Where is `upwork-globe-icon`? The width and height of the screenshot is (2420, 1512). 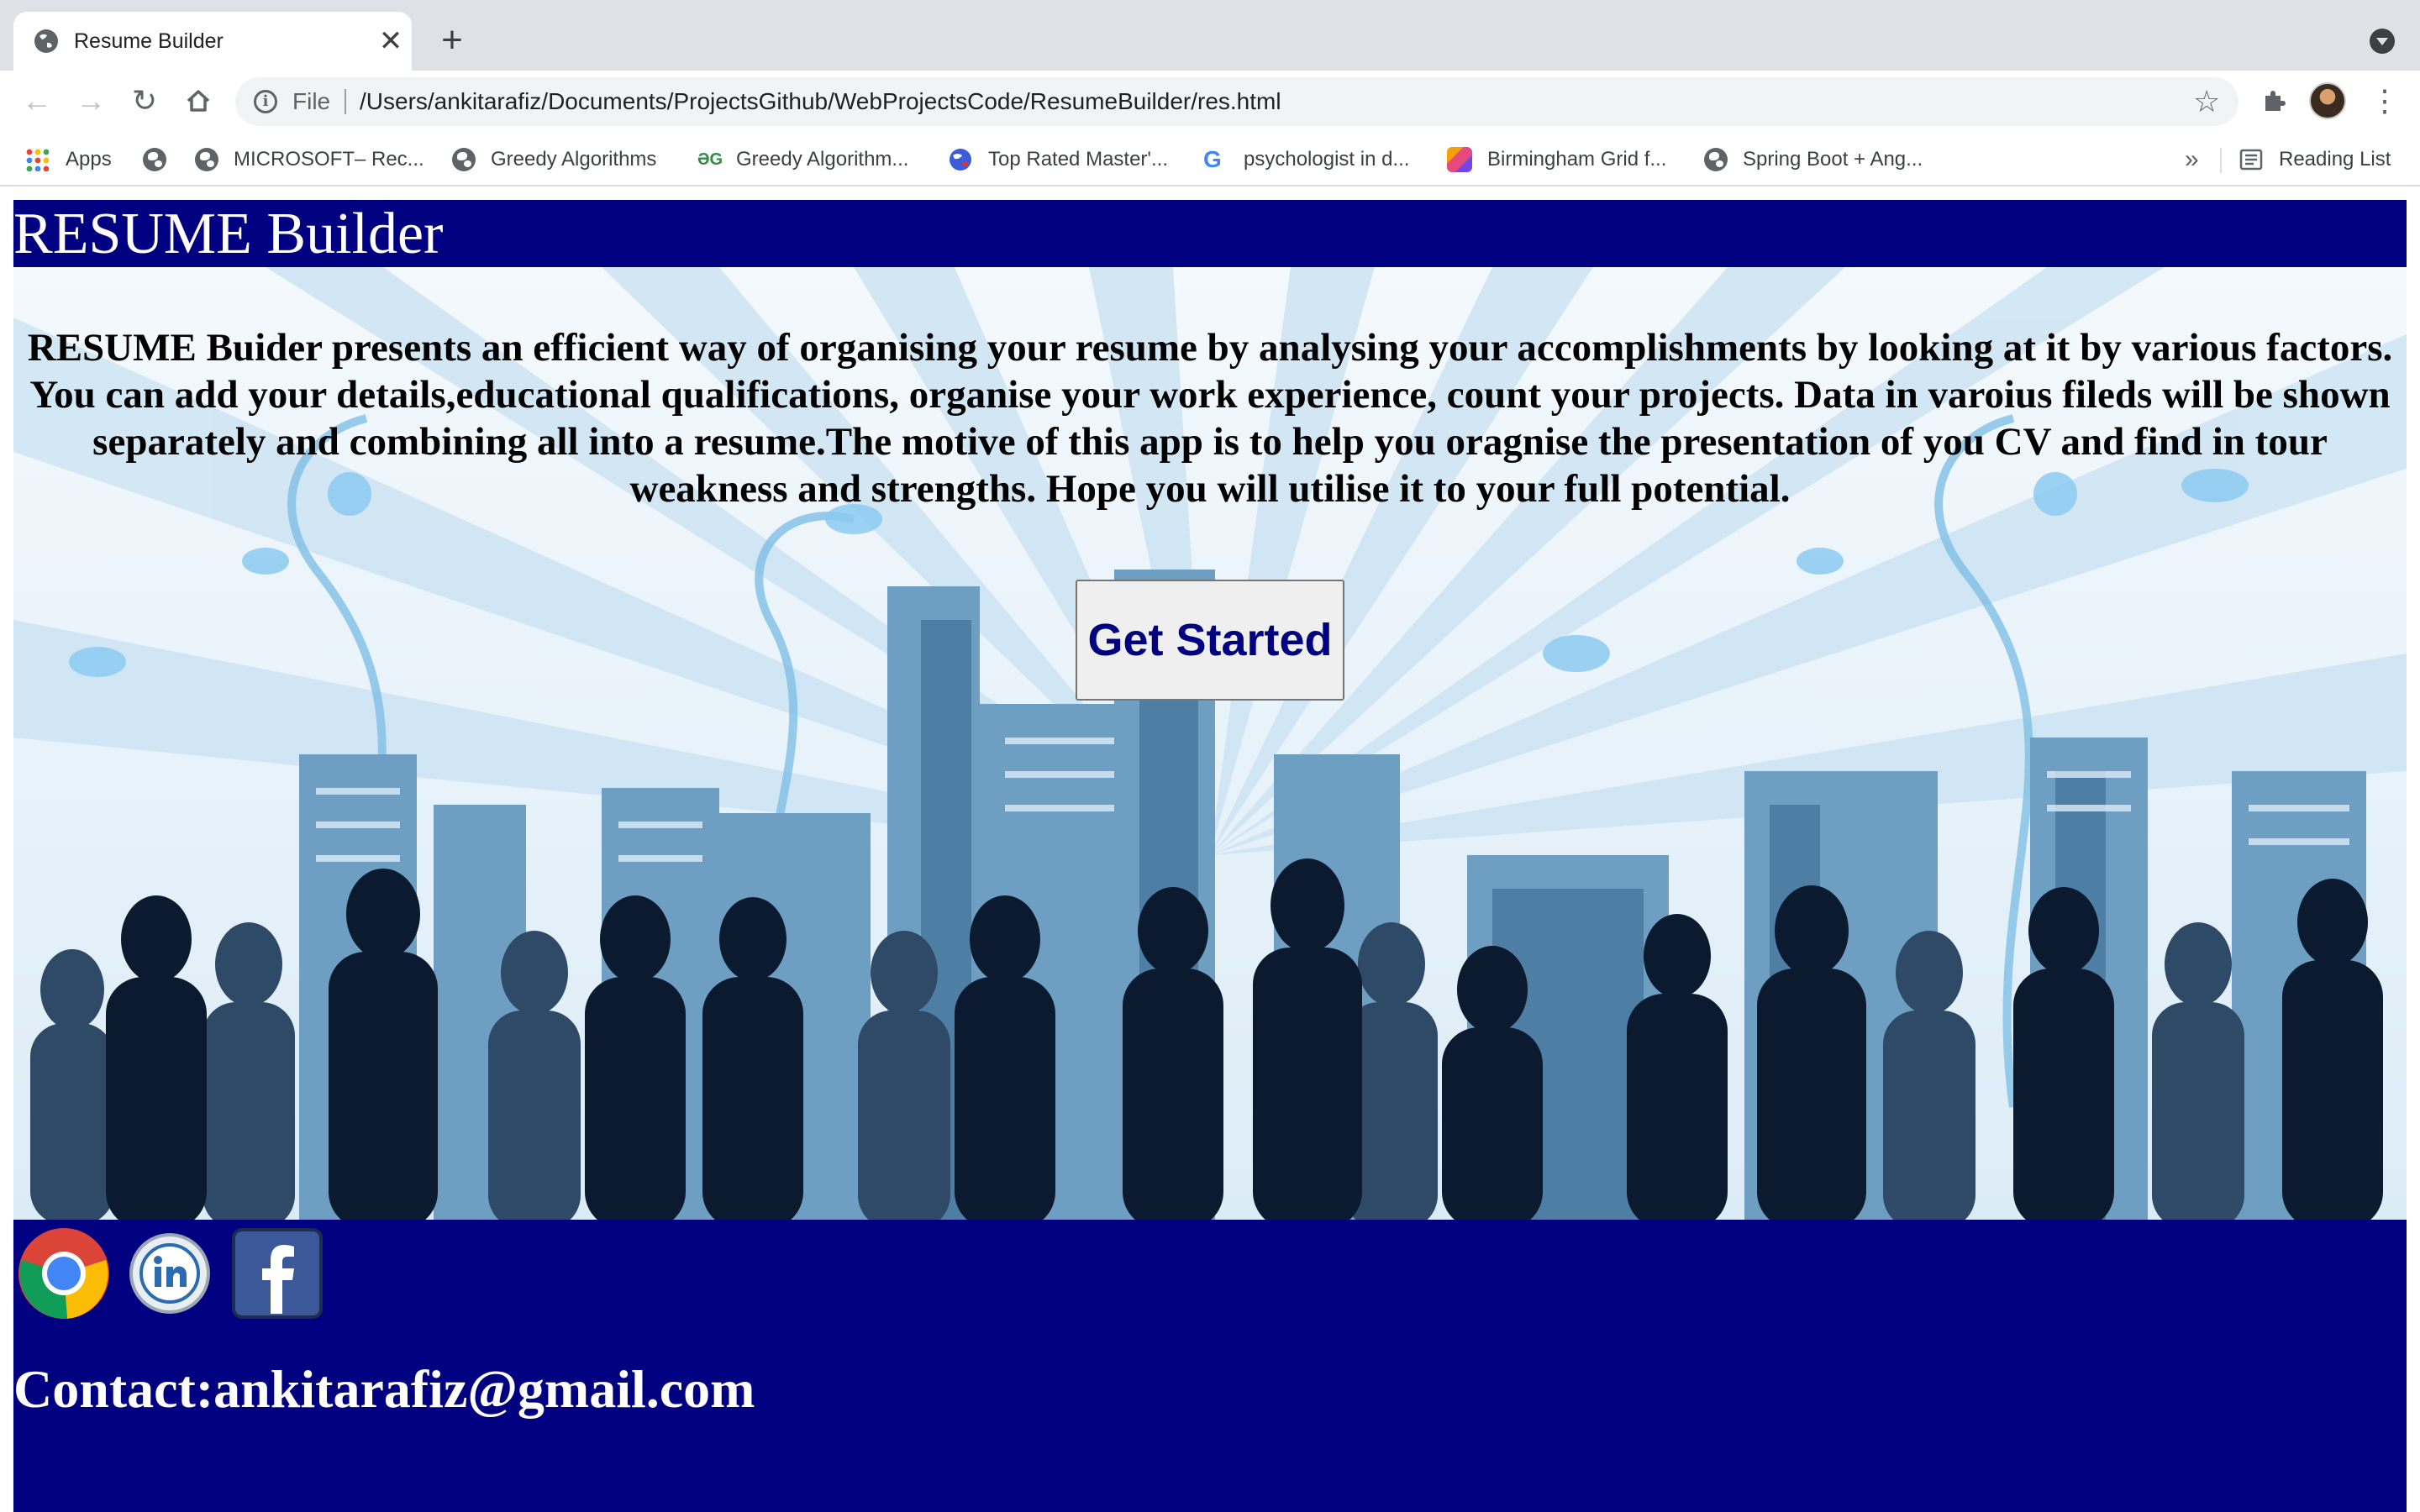 upwork-globe-icon is located at coordinates (961, 160).